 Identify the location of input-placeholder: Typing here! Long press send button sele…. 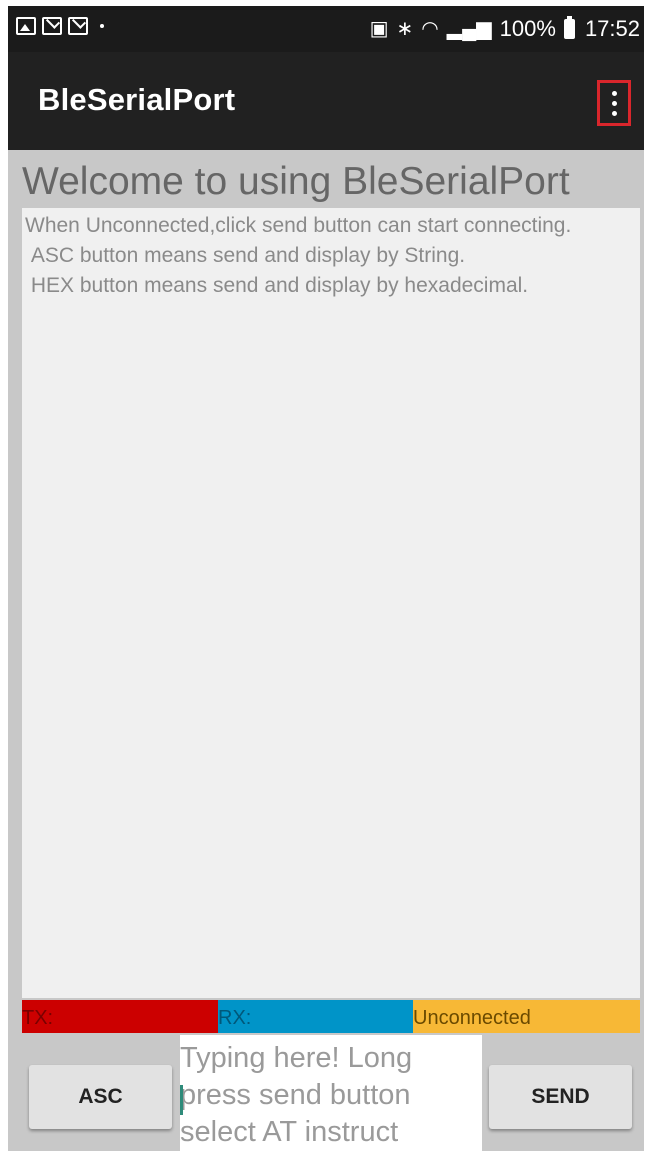
(300, 1095).